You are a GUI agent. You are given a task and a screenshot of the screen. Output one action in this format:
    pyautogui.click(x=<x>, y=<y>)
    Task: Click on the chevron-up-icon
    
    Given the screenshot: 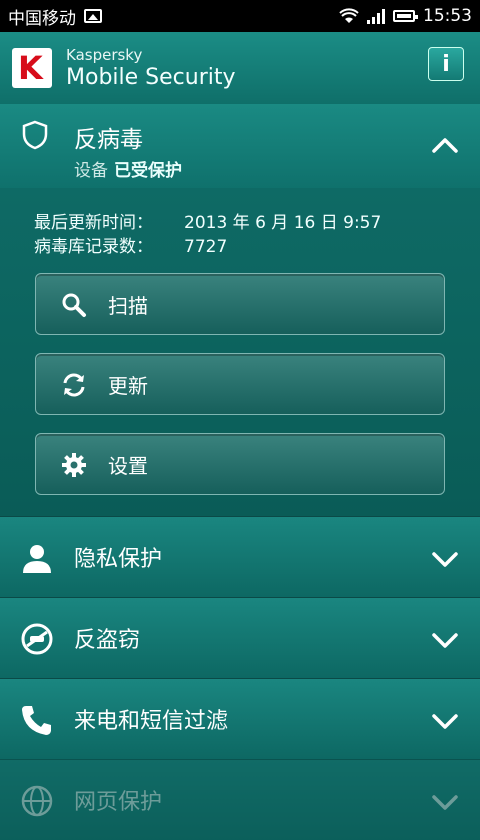 What is the action you would take?
    pyautogui.click(x=445, y=146)
    